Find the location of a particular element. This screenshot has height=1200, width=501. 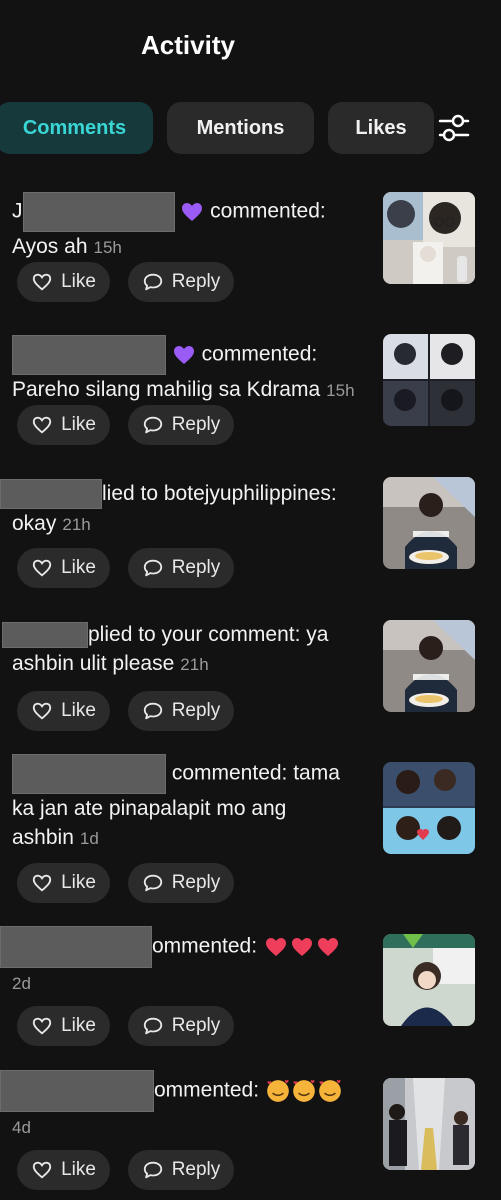

activity-item: ommented: 4d Like Reply is located at coordinates (250, 1131).